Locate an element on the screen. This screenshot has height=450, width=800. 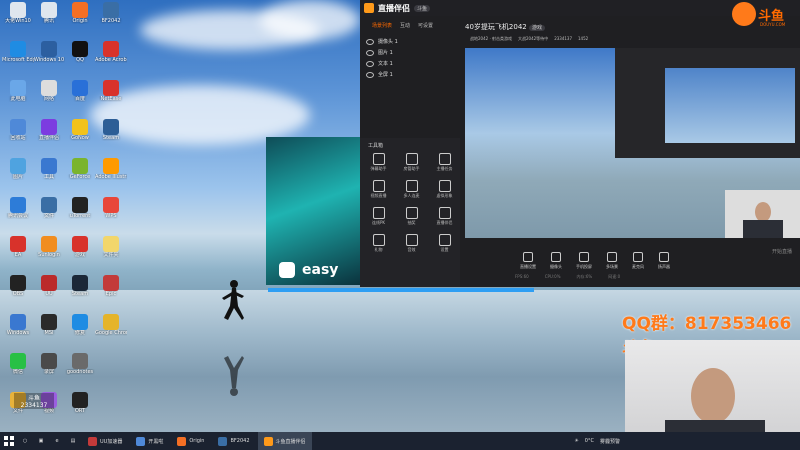
tab-settings: 可设置 is located at coordinates (425, 28).